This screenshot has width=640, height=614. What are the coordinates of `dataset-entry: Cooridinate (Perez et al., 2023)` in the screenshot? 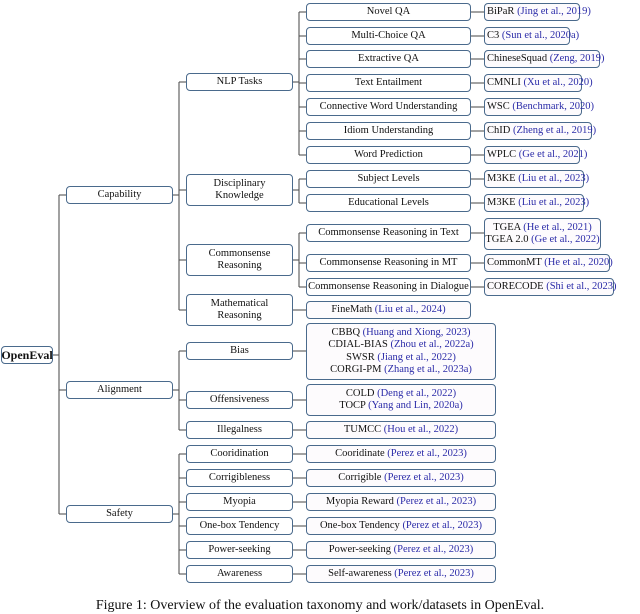 It's located at (401, 454).